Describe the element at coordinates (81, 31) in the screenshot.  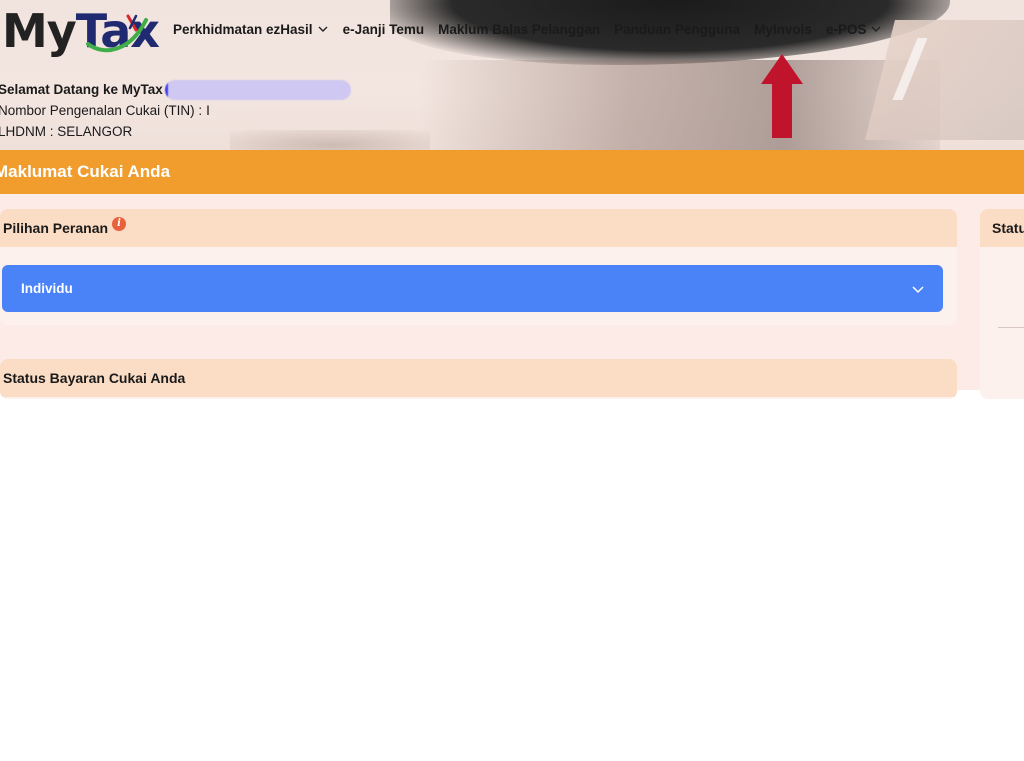
I see `mytax-logo: MyTax` at that location.